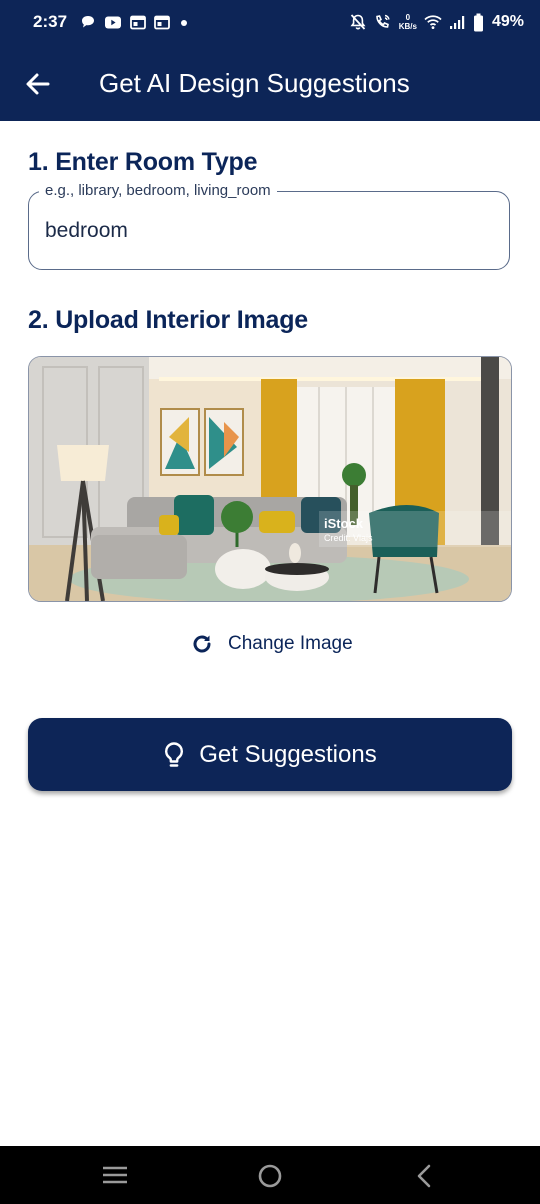 The height and width of the screenshot is (1204, 540). I want to click on app-bar: Get AI Design Suggestions, so click(270, 82).